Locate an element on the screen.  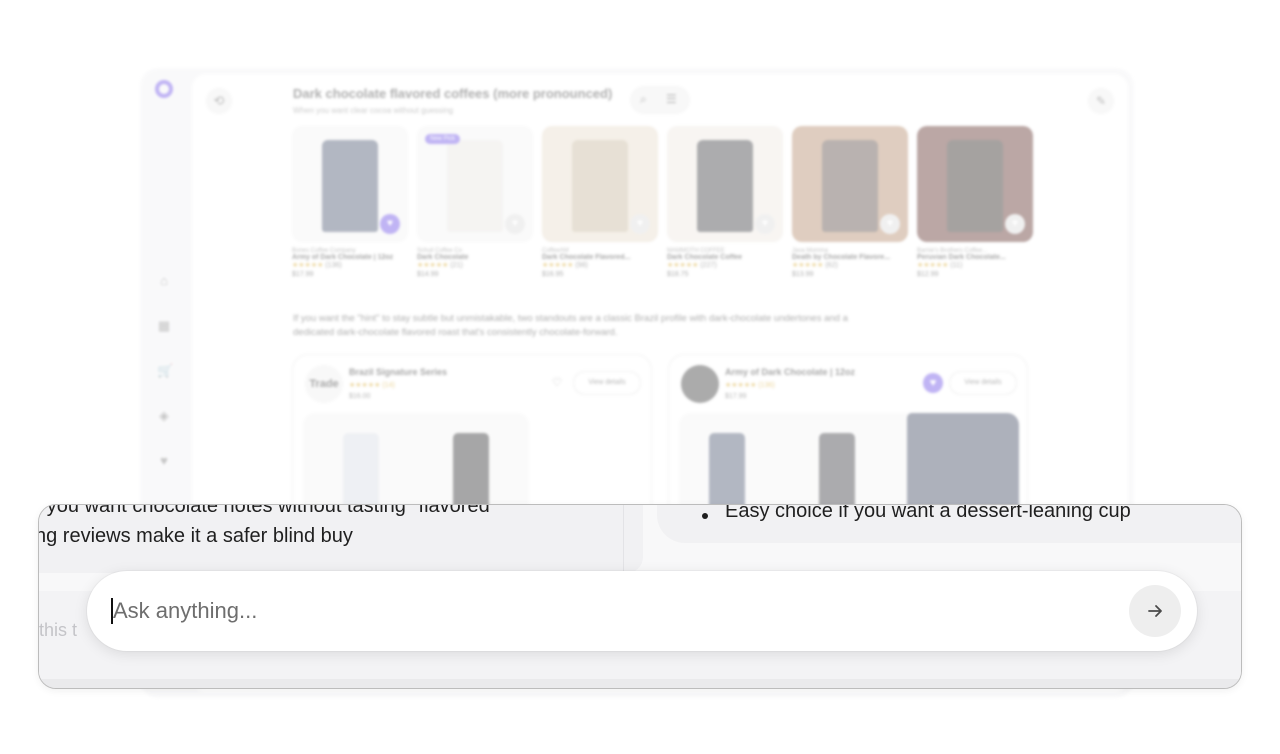
list-icon: ☰ is located at coordinates (671, 99).